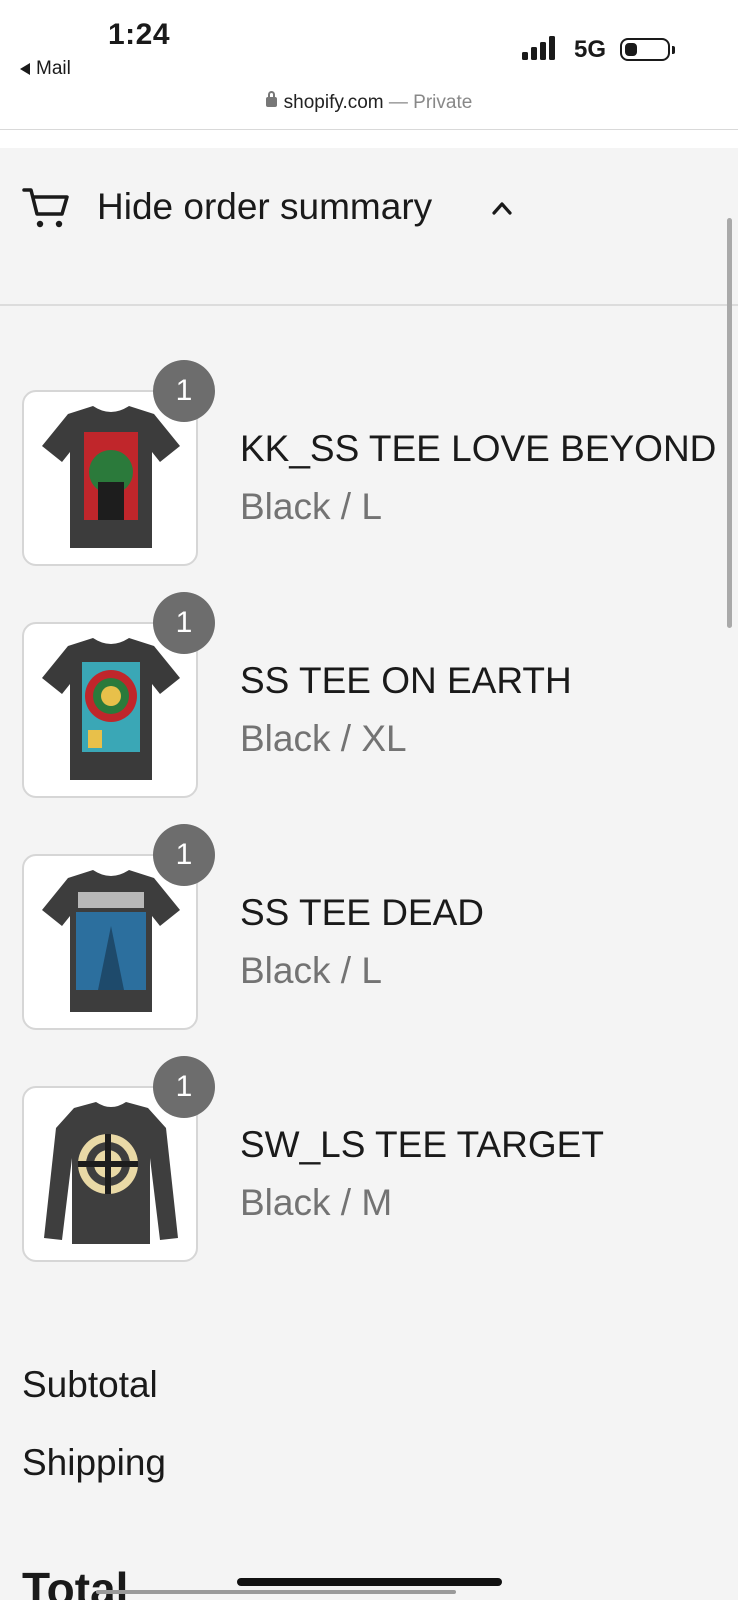  I want to click on chevron-up-icon, so click(502, 208).